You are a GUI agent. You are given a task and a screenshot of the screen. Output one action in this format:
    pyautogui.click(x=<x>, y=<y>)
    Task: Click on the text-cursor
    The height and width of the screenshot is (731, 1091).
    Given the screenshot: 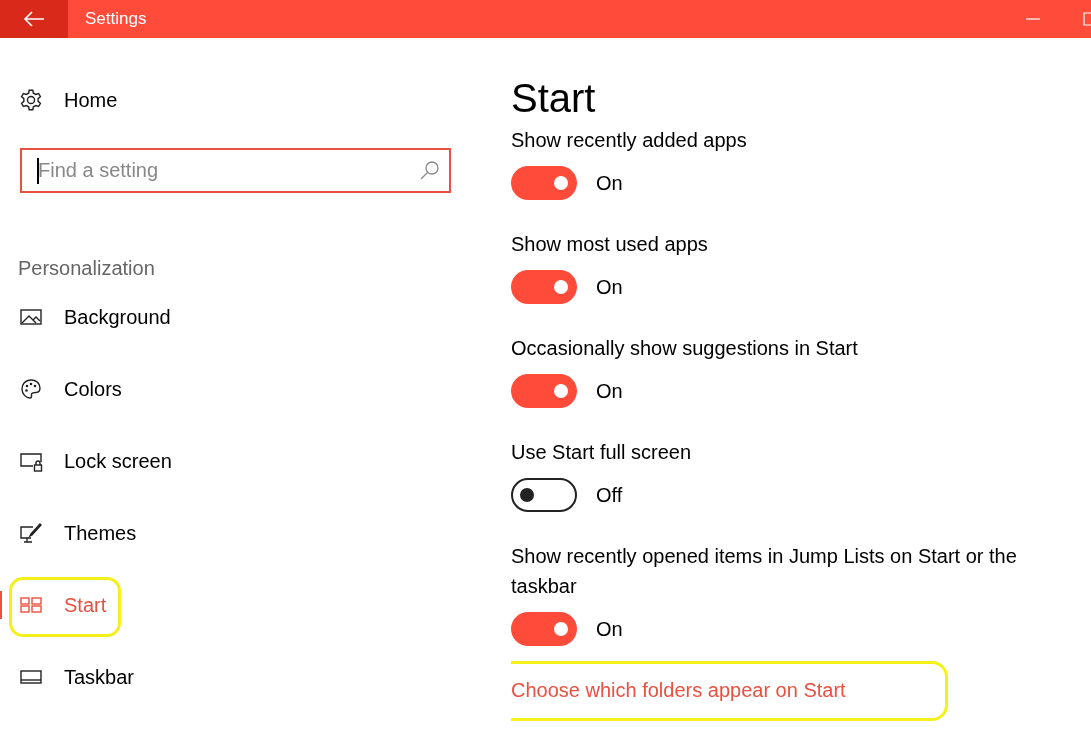 What is the action you would take?
    pyautogui.click(x=38, y=171)
    